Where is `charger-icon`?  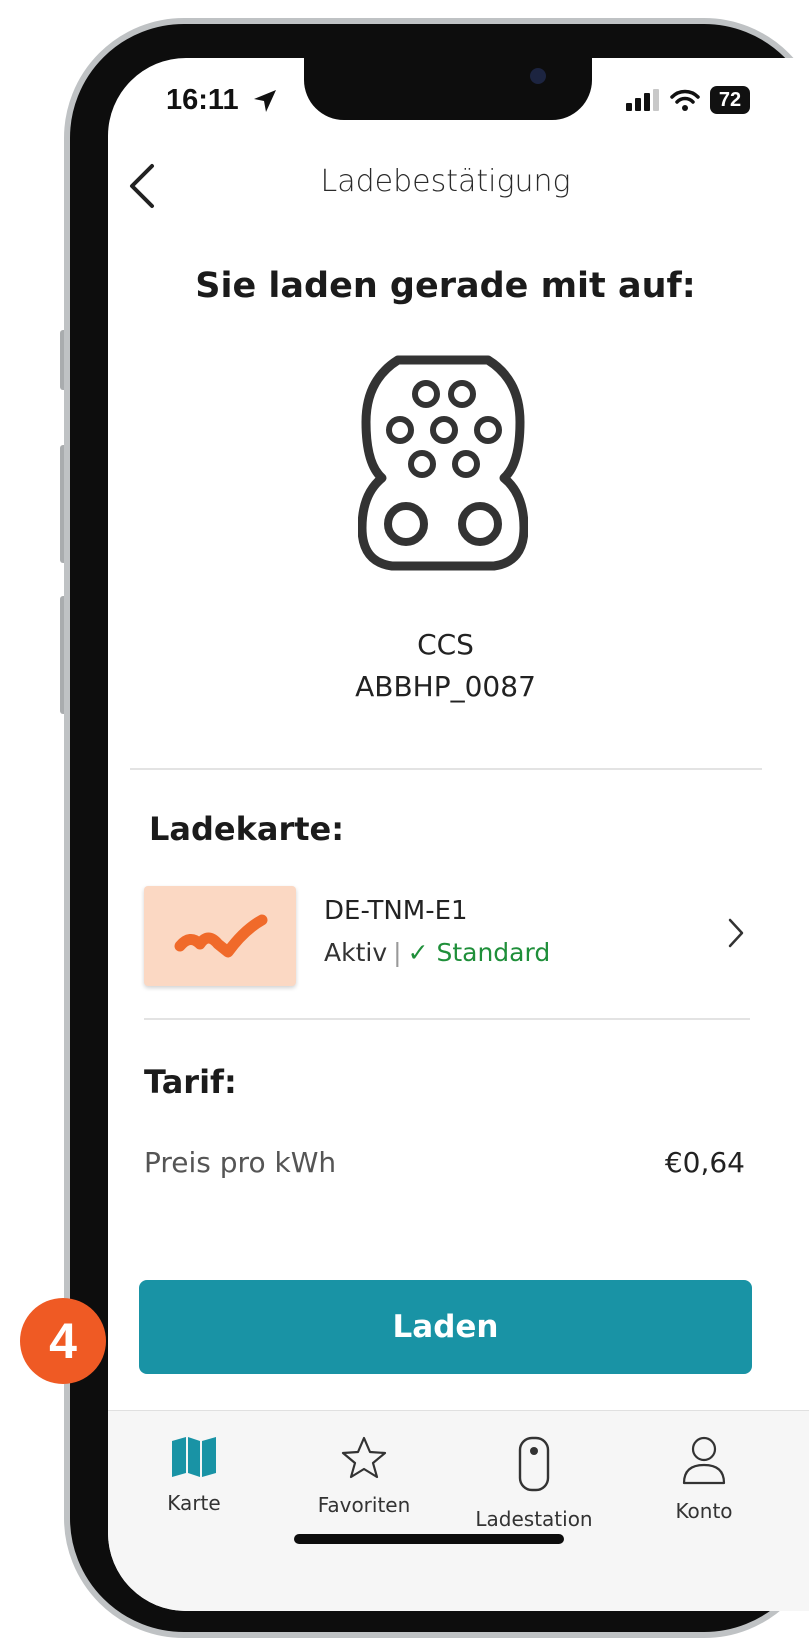
charger-icon is located at coordinates (534, 1464).